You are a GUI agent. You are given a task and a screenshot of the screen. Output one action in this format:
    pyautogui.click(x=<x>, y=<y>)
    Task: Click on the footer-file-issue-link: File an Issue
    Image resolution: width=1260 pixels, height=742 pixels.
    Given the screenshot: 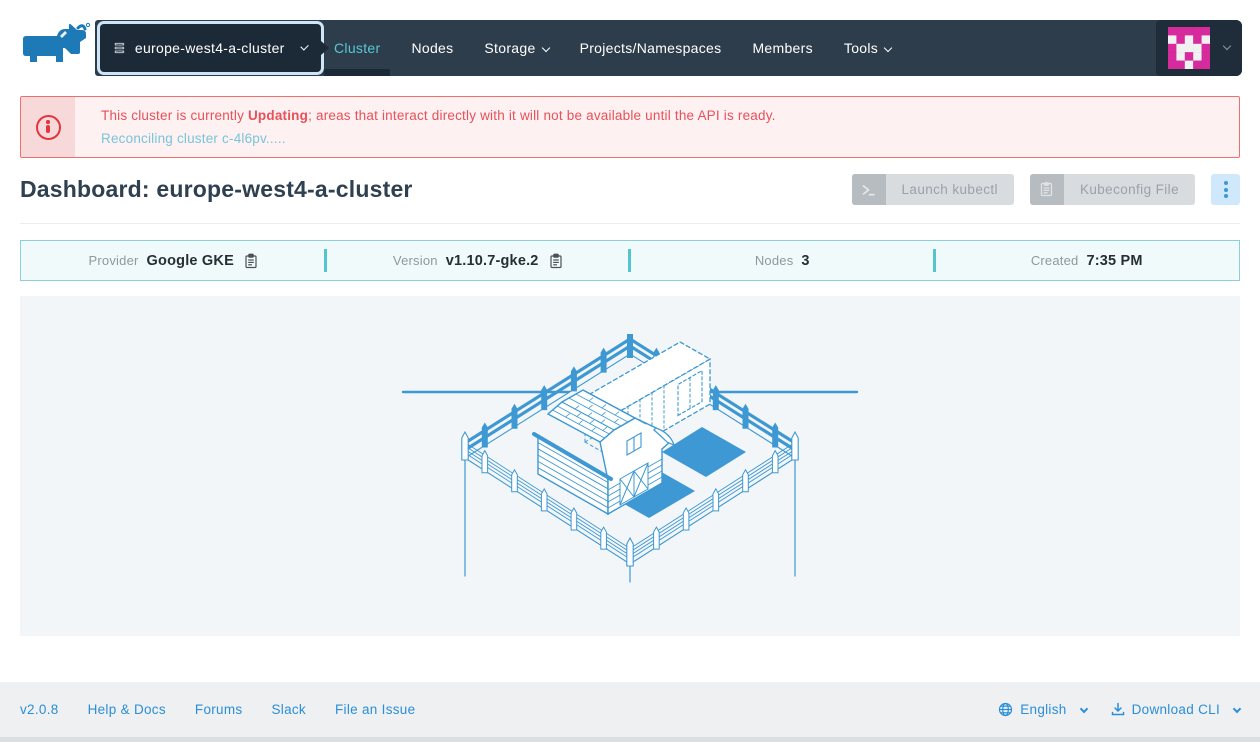 What is the action you would take?
    pyautogui.click(x=375, y=709)
    